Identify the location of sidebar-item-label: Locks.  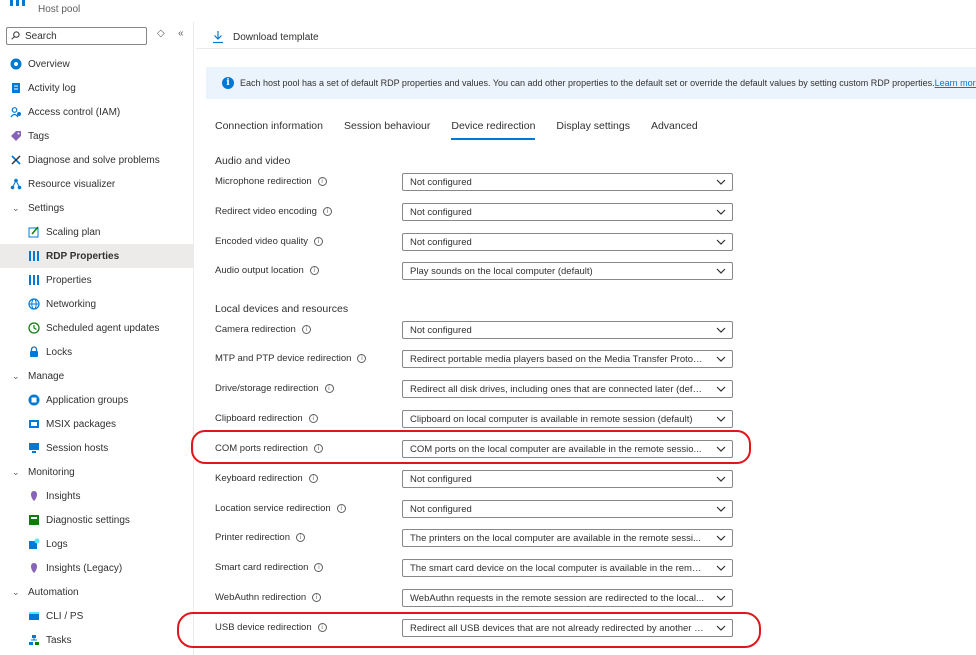
(59, 352).